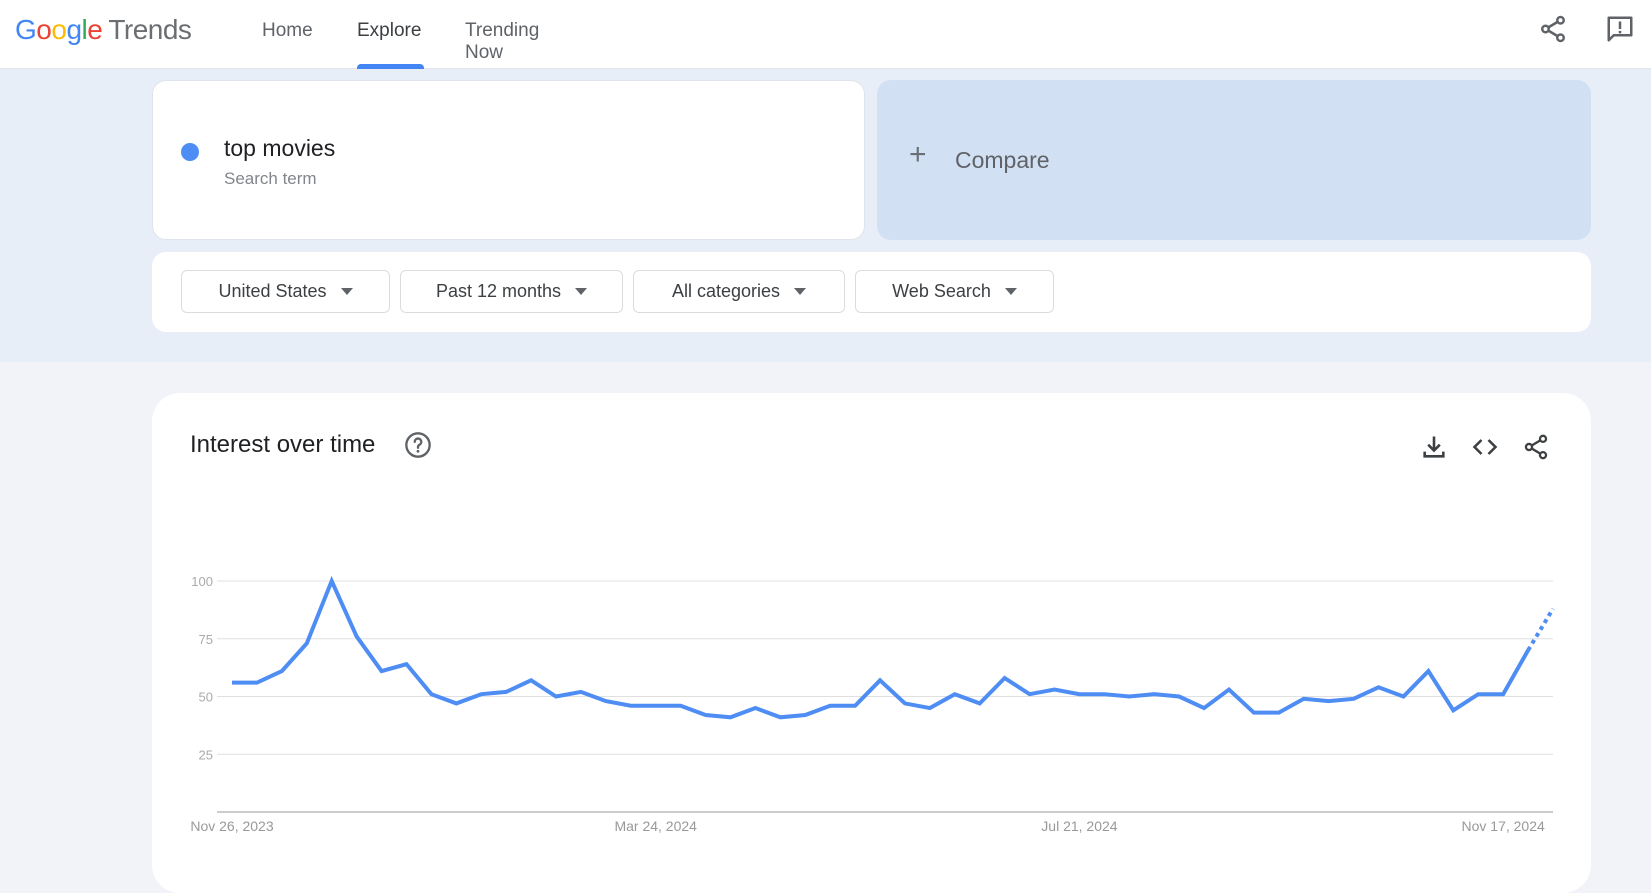 This screenshot has height=893, width=1651. I want to click on filter-location: United States, so click(285, 291).